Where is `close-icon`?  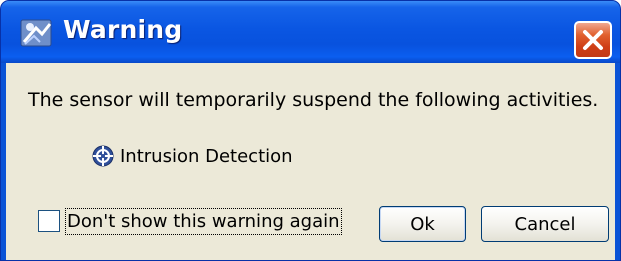
close-icon is located at coordinates (593, 40).